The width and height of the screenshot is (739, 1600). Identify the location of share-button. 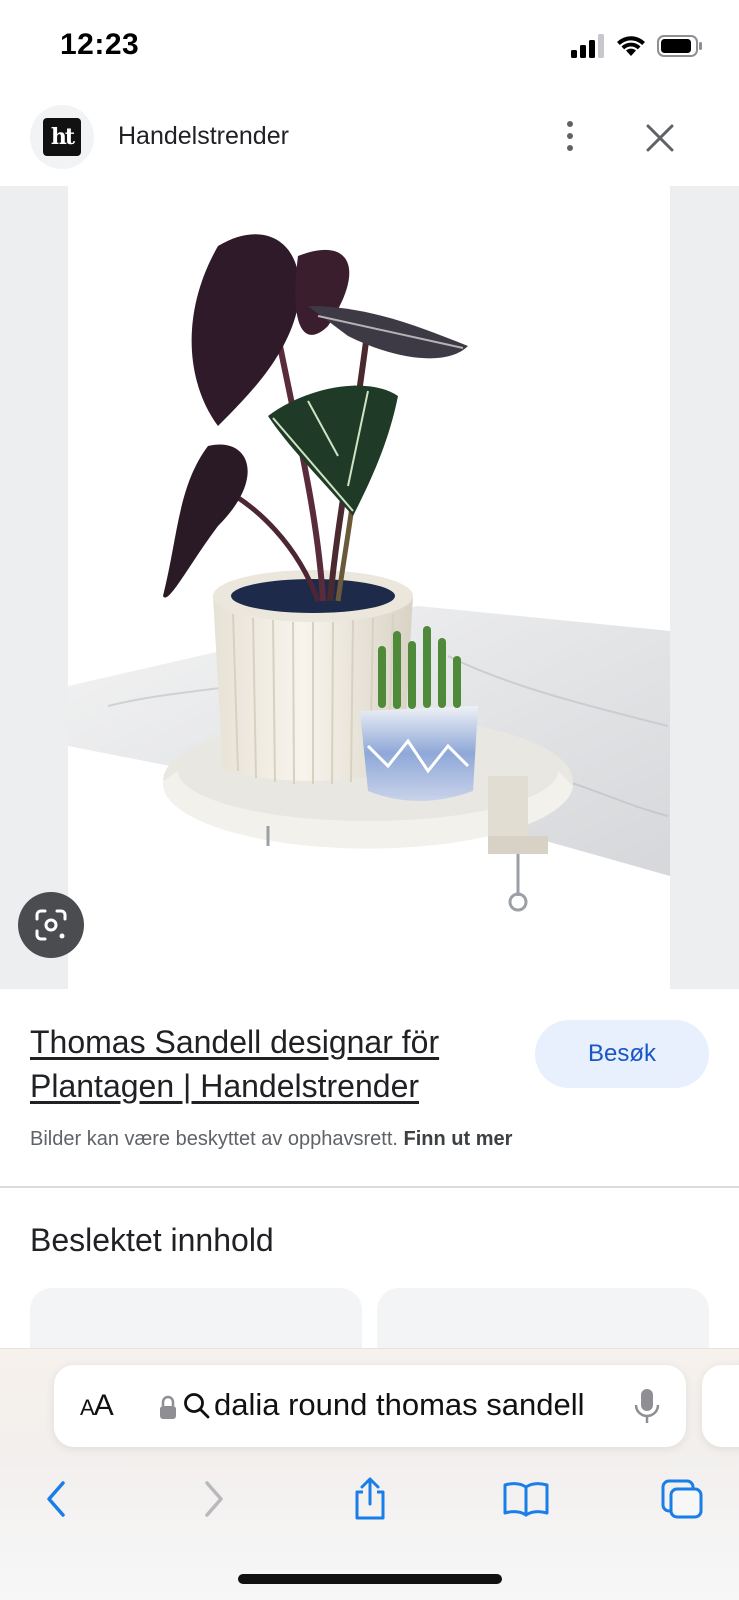
(370, 1499).